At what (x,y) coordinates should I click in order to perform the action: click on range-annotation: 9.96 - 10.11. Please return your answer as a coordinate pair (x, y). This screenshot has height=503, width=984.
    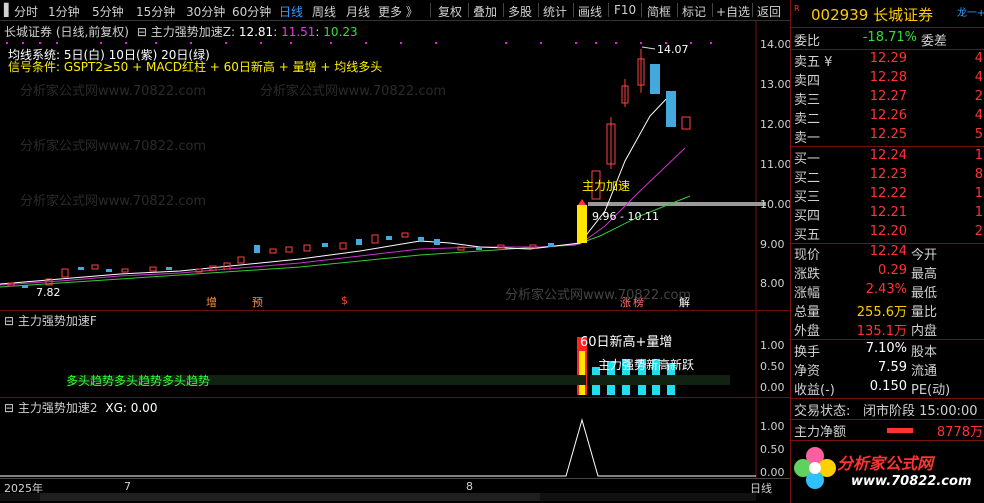
    Looking at the image, I should click on (625, 216).